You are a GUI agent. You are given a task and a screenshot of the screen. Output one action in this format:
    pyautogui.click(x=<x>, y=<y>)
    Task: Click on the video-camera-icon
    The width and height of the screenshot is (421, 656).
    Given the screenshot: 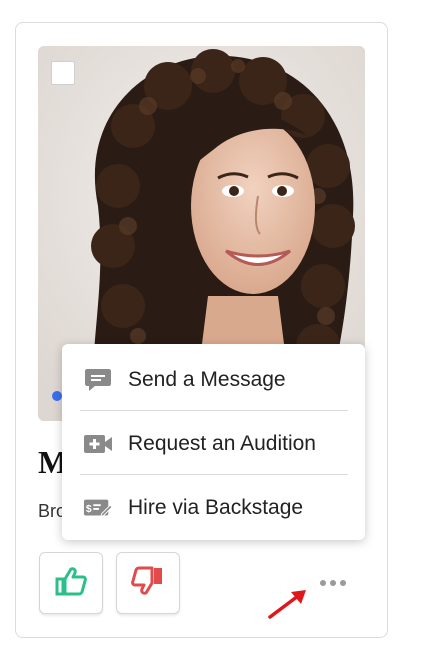 What is the action you would take?
    pyautogui.click(x=98, y=444)
    